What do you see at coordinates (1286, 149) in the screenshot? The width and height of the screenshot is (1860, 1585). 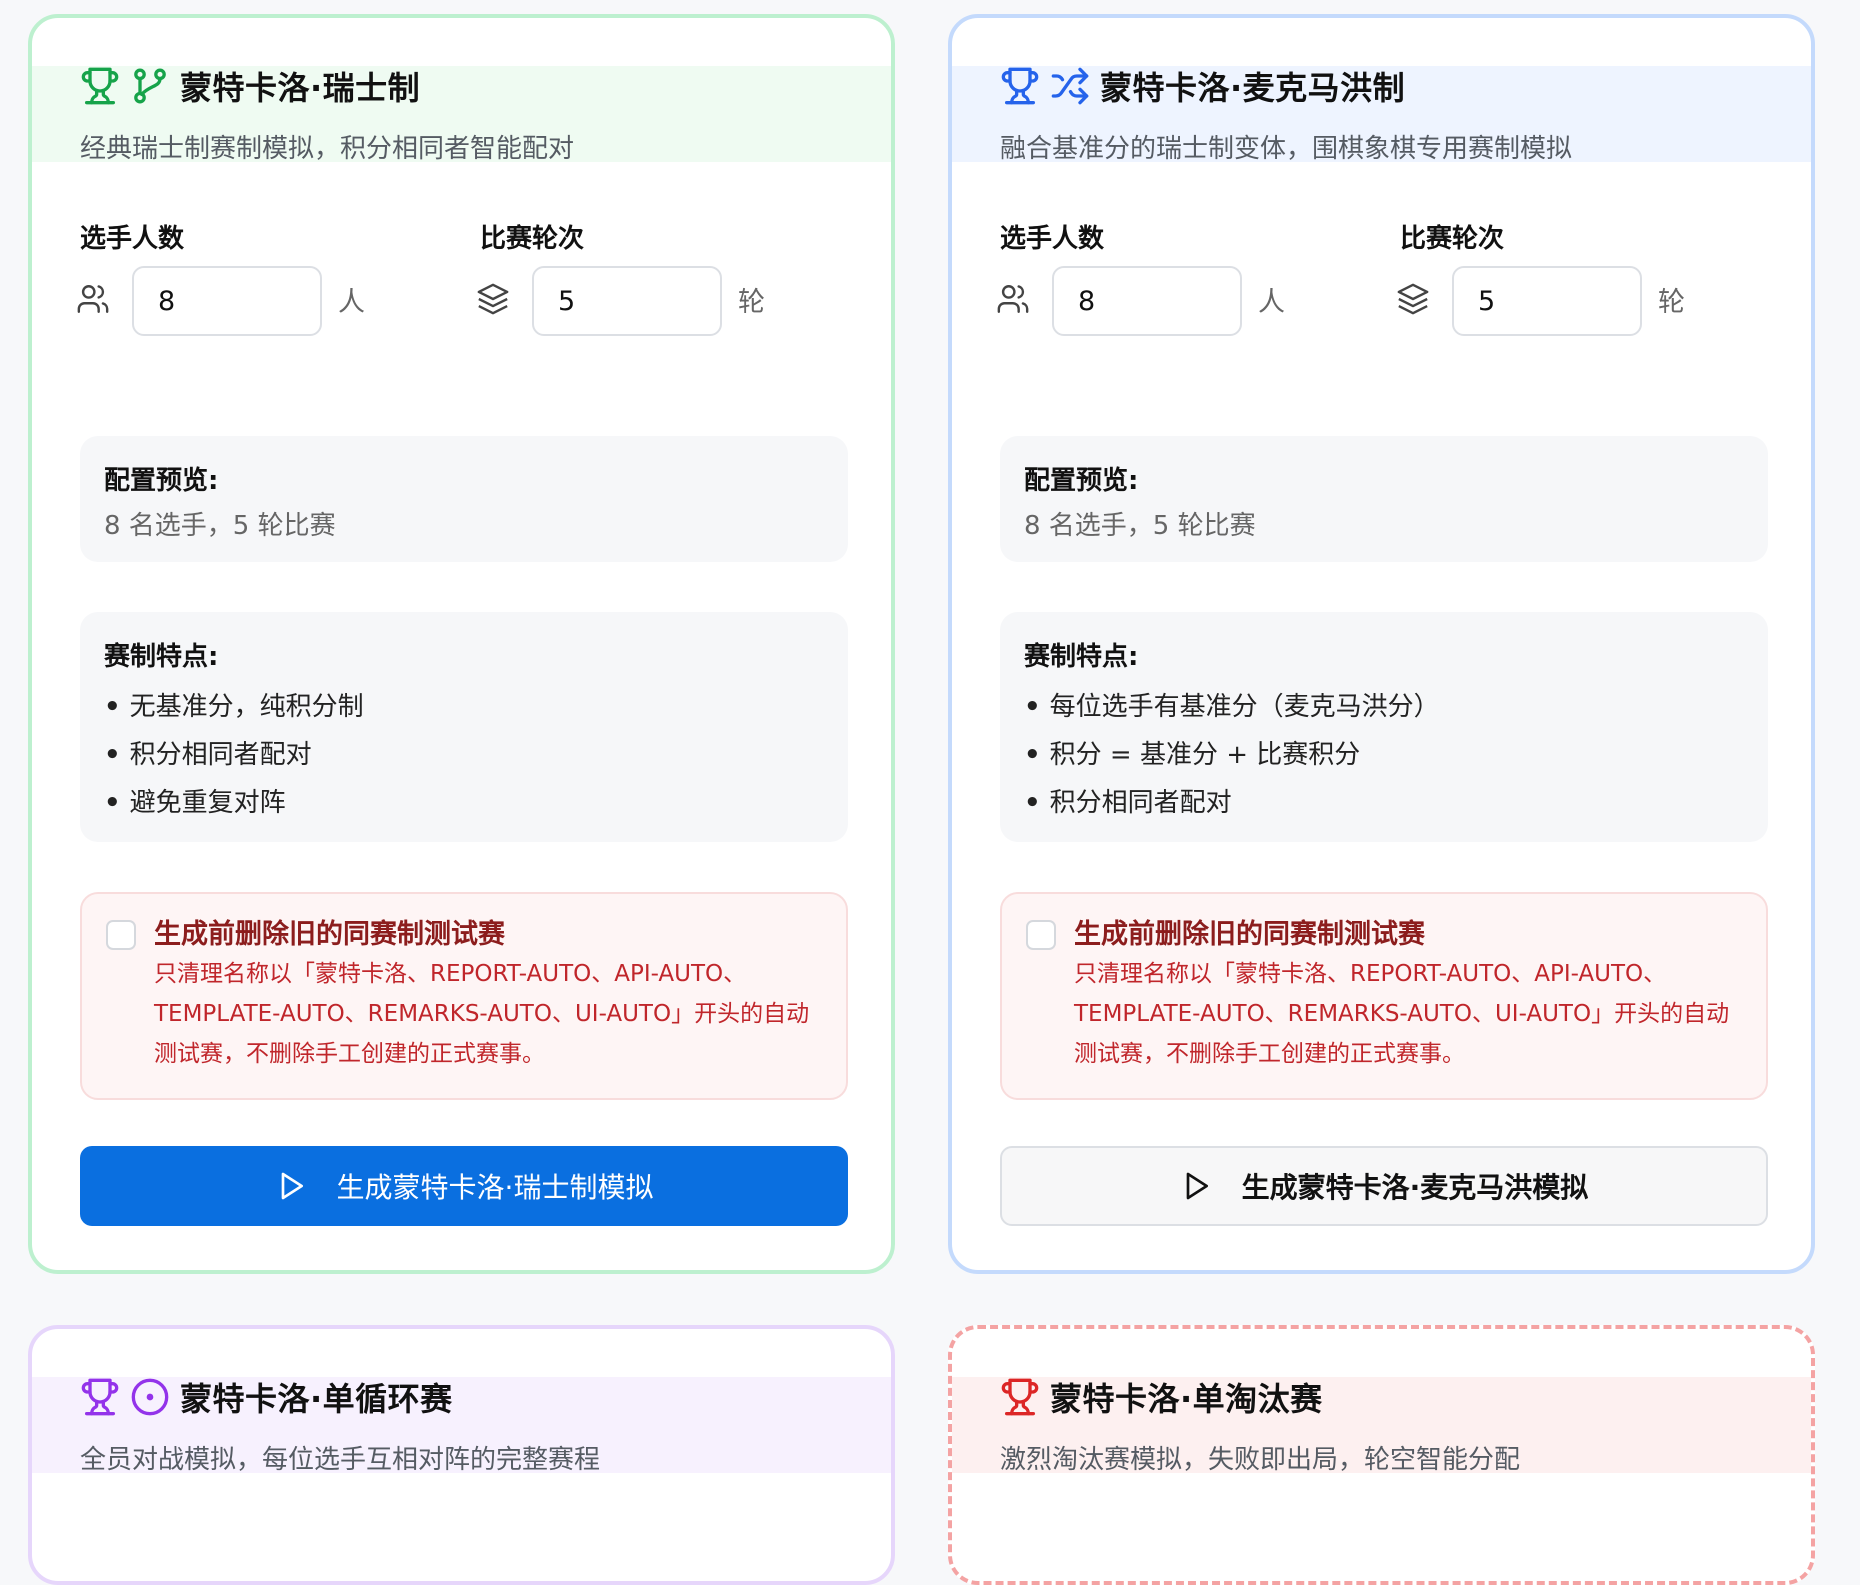 I see `card-description: 融合基准分的瑞士制变体，围棋象棋专用赛制模拟` at bounding box center [1286, 149].